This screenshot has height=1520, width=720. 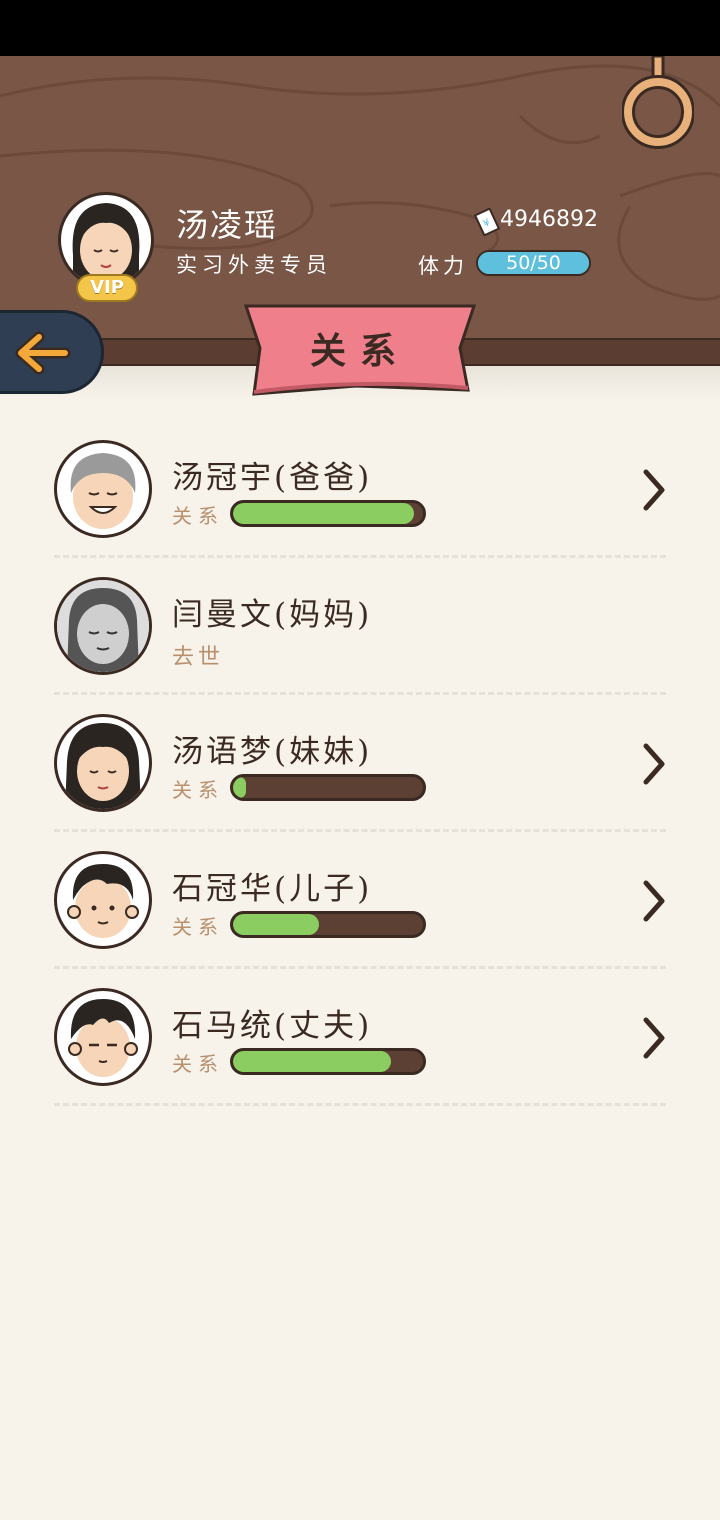 I want to click on status-bar, so click(x=360, y=28).